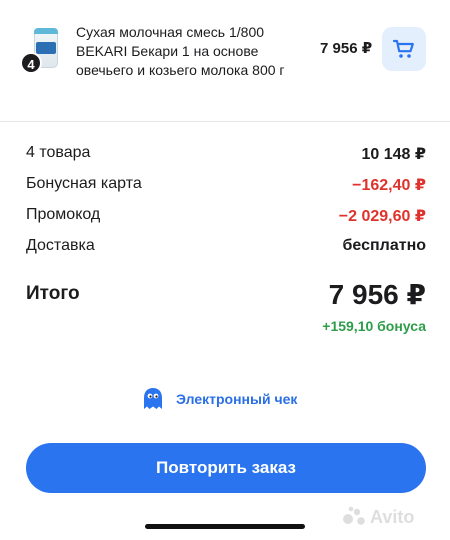 This screenshot has height=540, width=450. Describe the element at coordinates (60, 245) in the screenshot. I see `summary-label: Доставка` at that location.